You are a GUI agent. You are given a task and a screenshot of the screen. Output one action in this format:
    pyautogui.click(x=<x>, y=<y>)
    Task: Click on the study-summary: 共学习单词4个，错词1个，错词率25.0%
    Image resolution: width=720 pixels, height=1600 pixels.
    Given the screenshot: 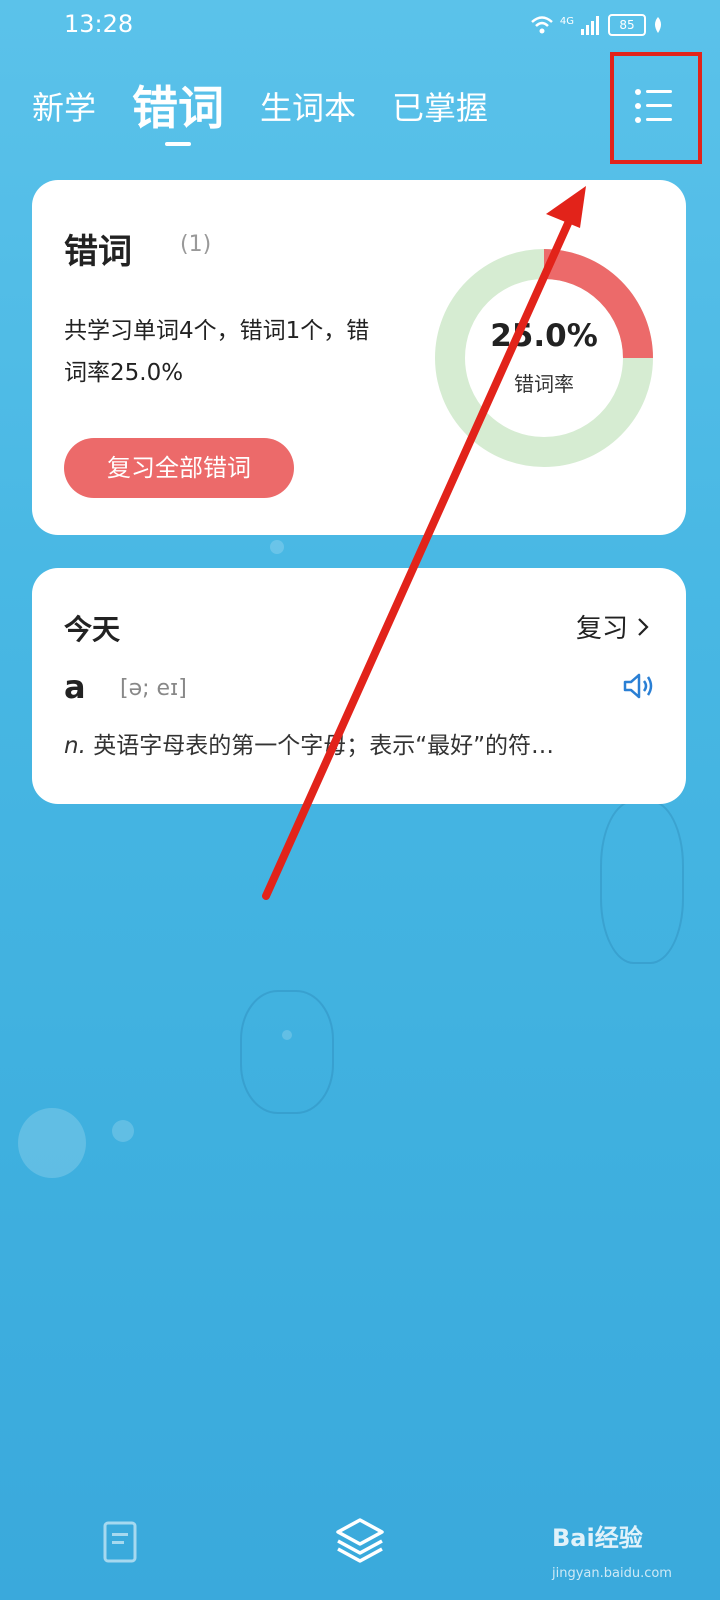 What is the action you would take?
    pyautogui.click(x=217, y=352)
    